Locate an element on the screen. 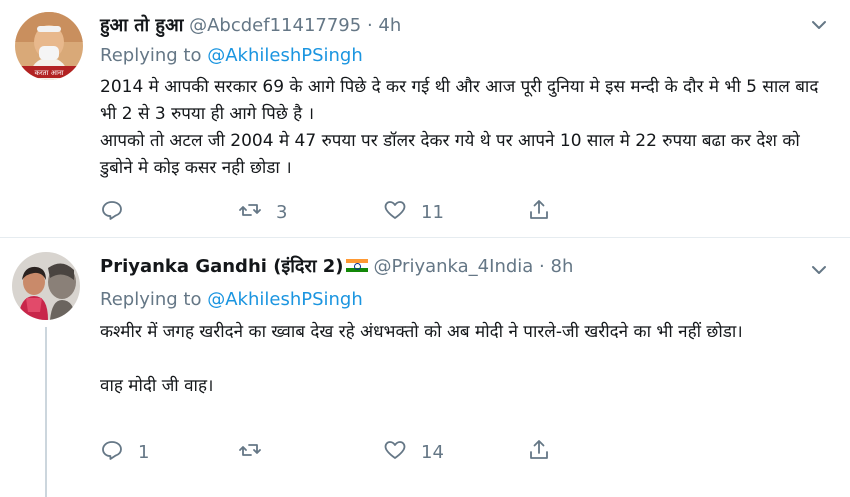 The width and height of the screenshot is (850, 497). display-name: हुआ तो हुआ is located at coordinates (141, 25).